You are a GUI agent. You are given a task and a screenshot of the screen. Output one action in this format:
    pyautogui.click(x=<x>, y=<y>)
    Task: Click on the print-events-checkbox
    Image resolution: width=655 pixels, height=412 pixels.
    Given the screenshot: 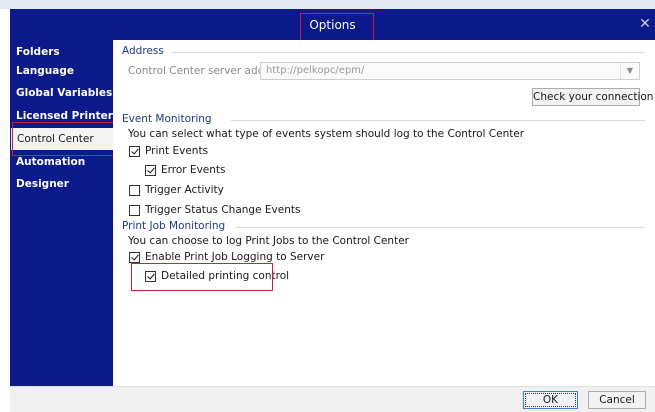 What is the action you would take?
    pyautogui.click(x=134, y=151)
    